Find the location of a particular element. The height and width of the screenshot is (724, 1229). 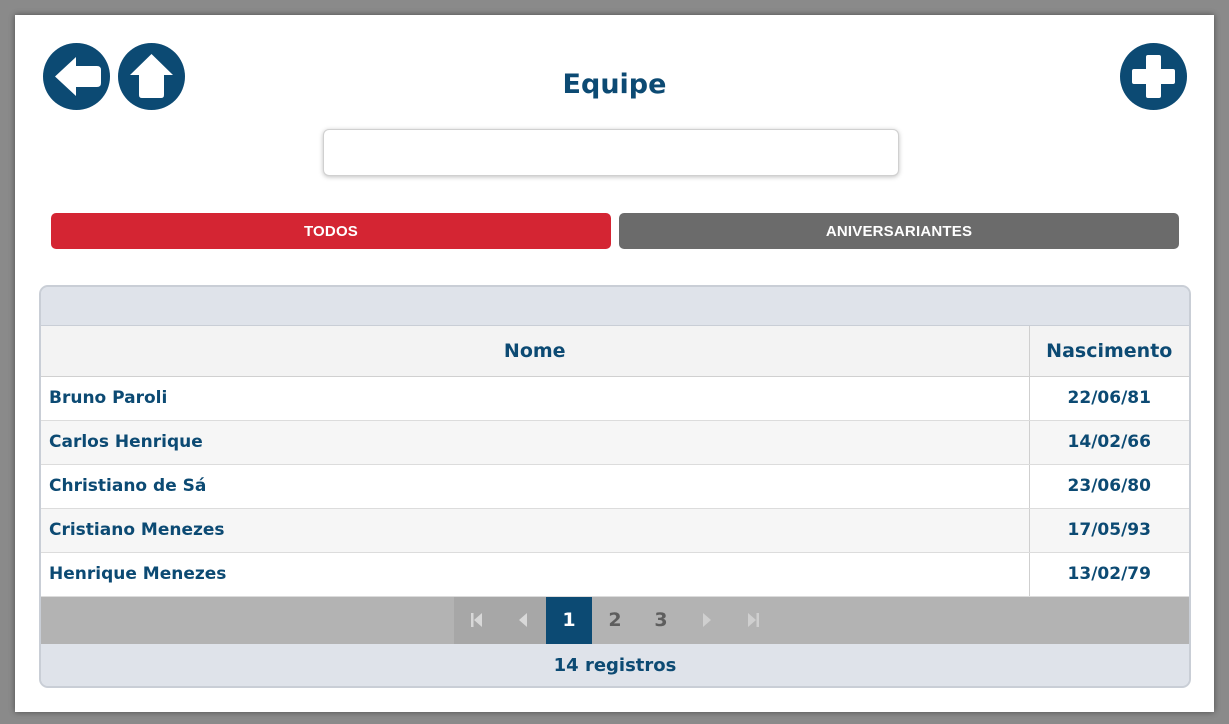

cell-birth: 14/02/66 is located at coordinates (1108, 442).